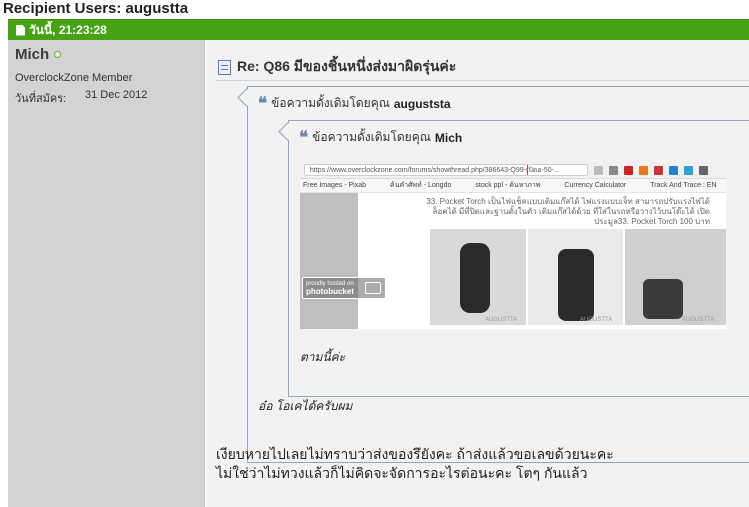 This screenshot has height=507, width=749. What do you see at coordinates (62, 8) in the screenshot?
I see `recipient-label: Recipient Users:` at bounding box center [62, 8].